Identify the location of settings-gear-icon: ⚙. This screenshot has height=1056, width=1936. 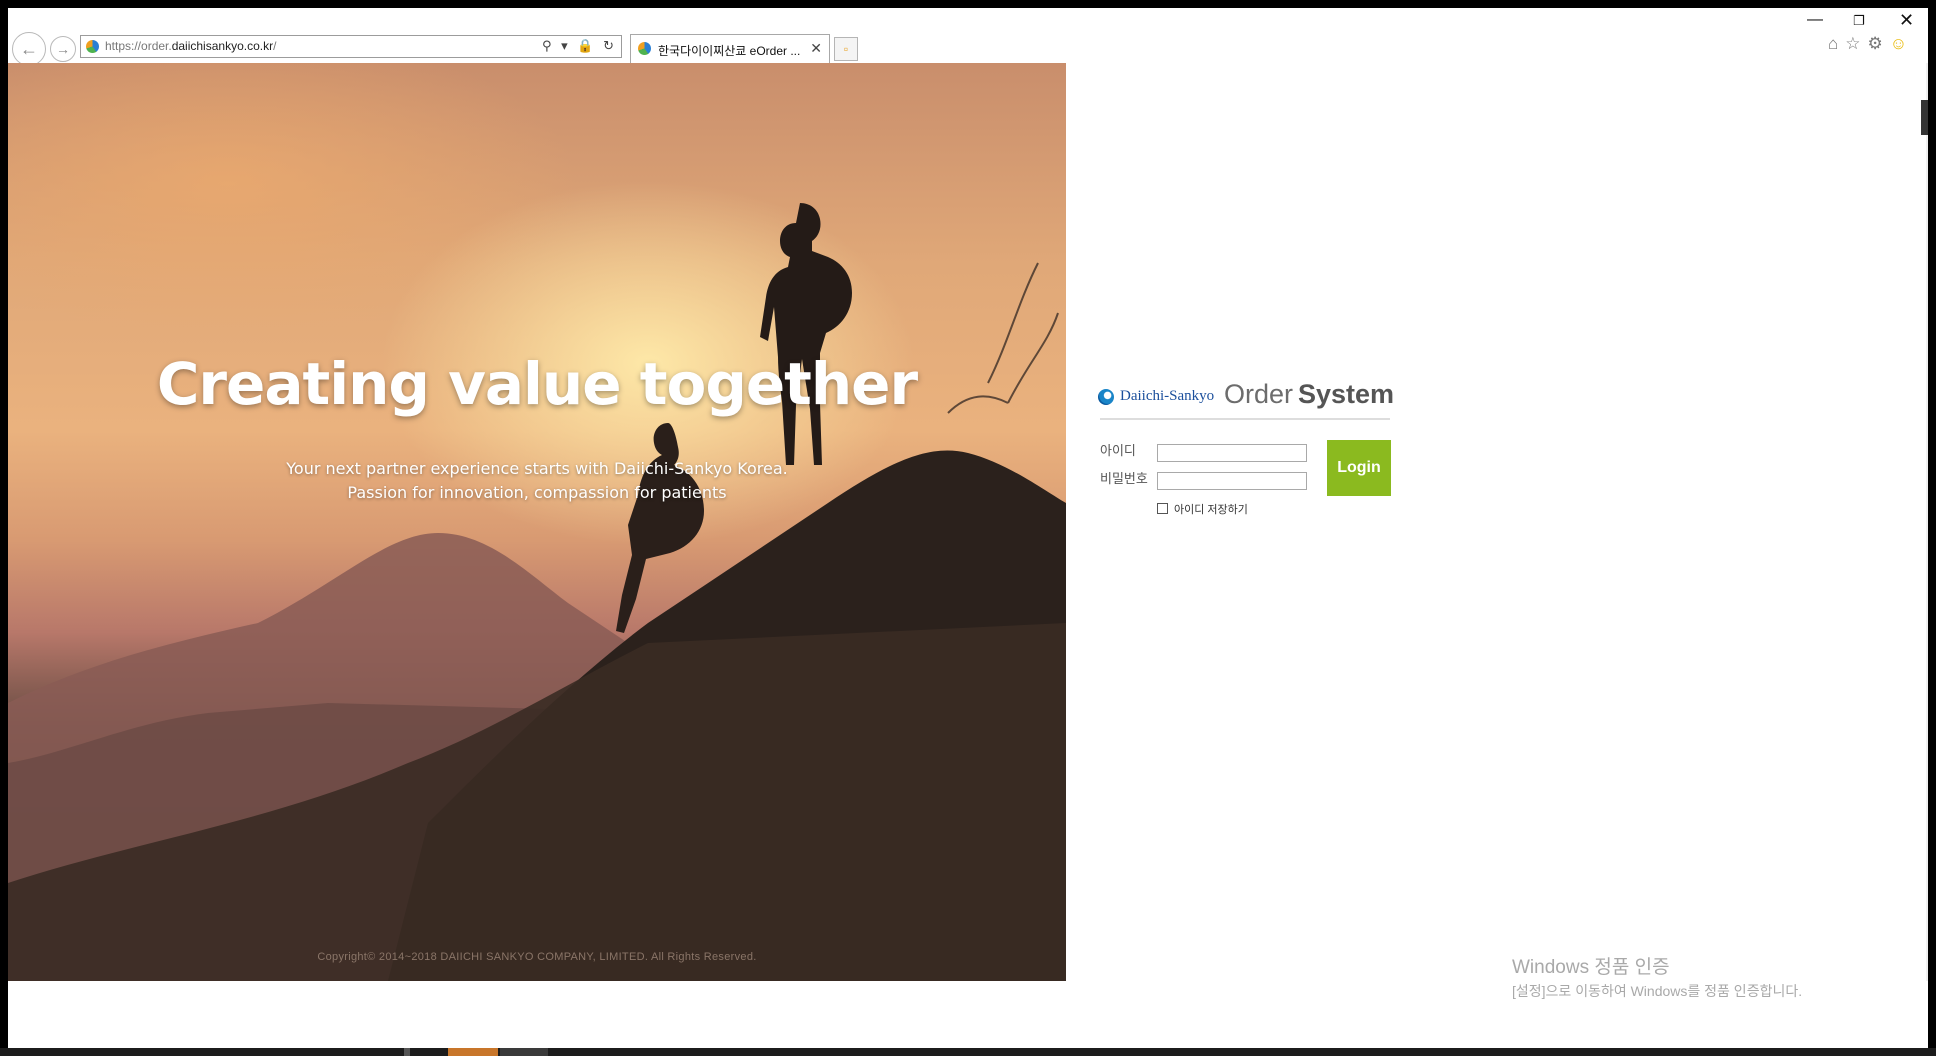
(1879, 43).